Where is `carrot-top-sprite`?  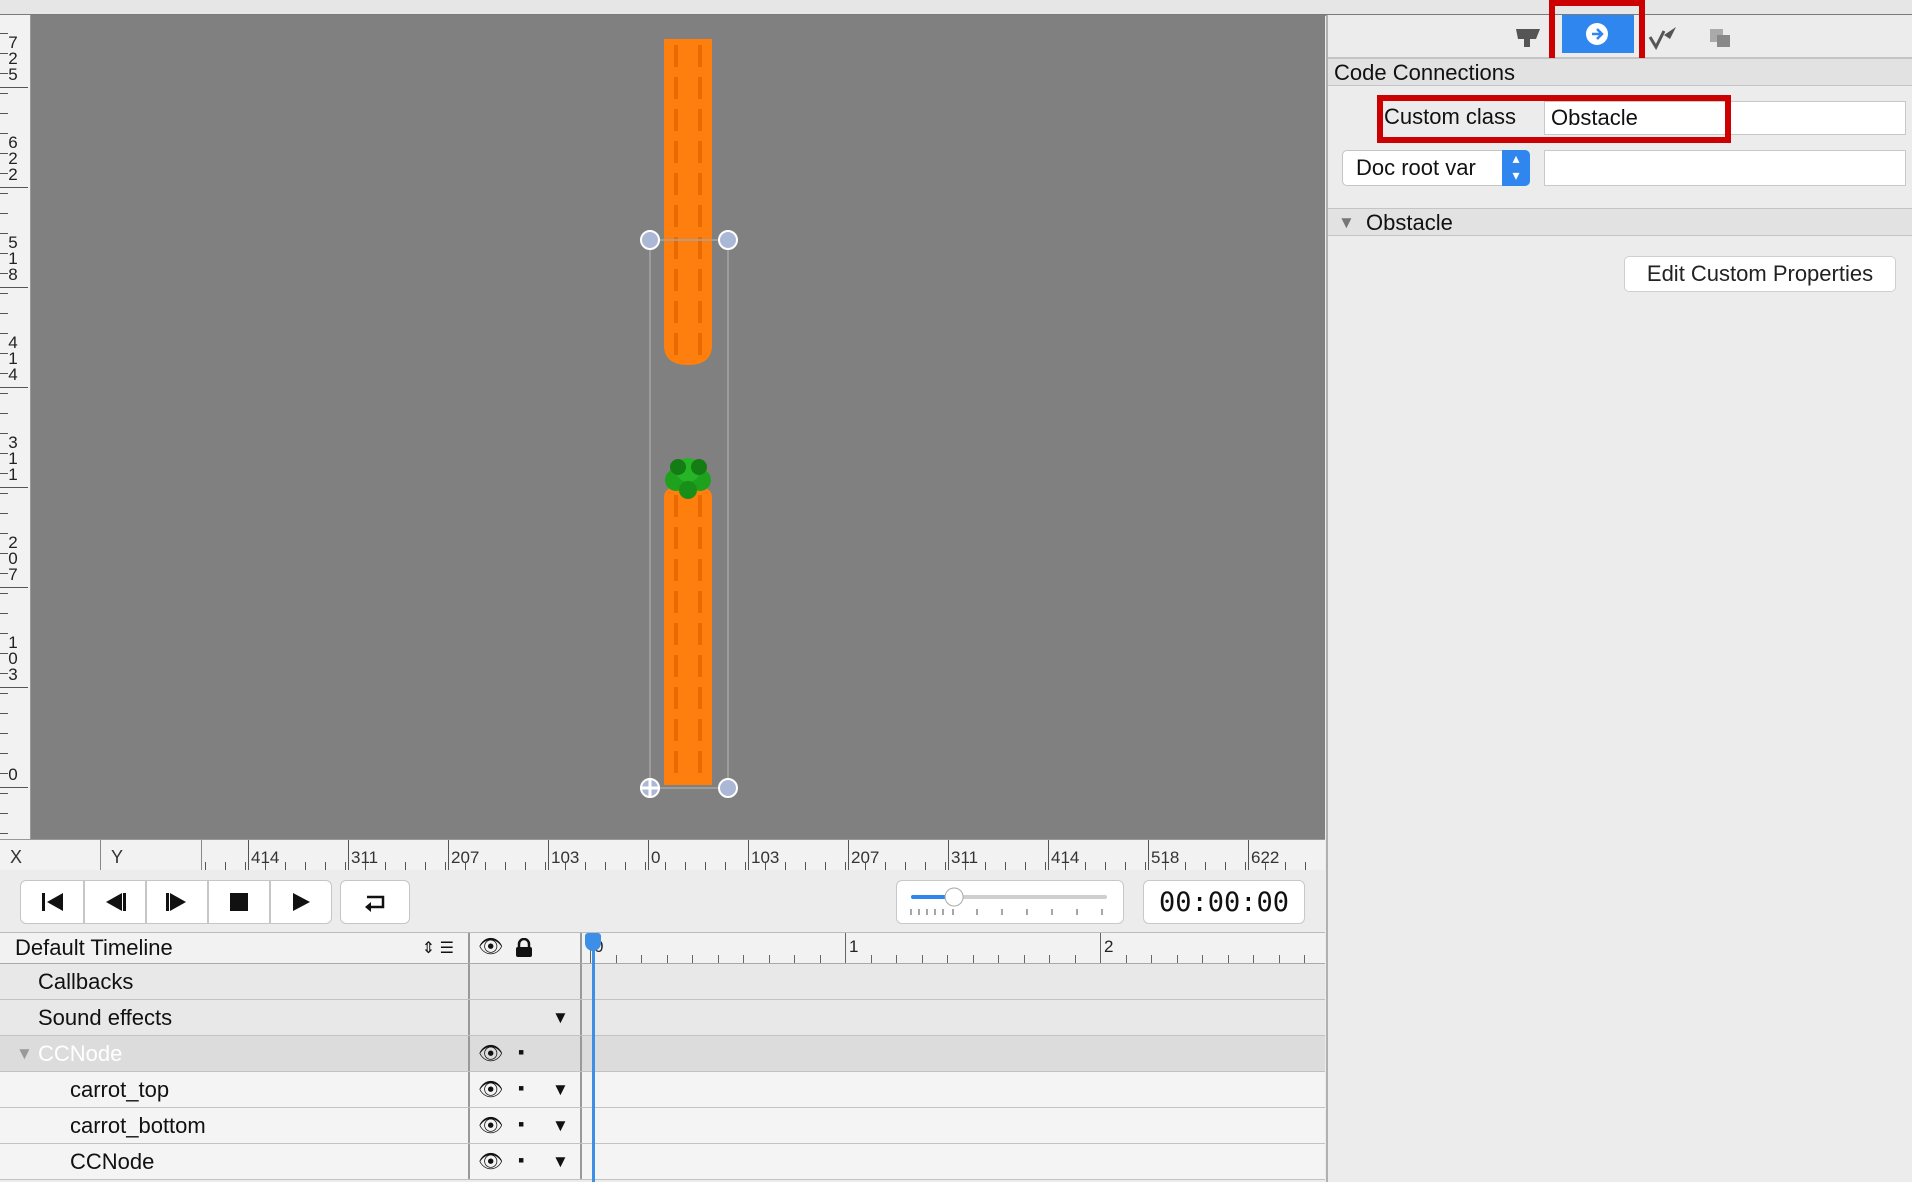 carrot-top-sprite is located at coordinates (688, 202).